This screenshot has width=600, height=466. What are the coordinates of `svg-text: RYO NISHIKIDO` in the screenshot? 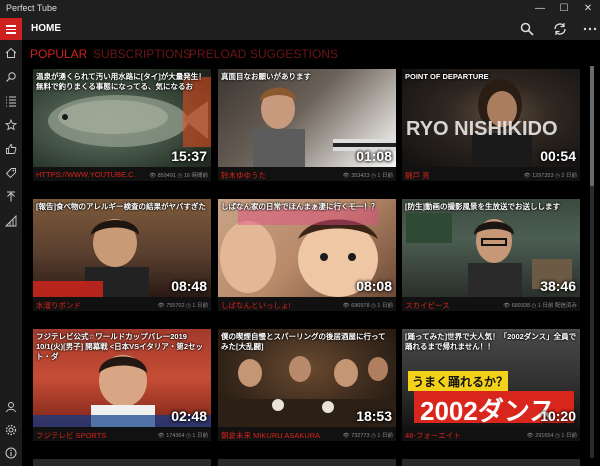 It's located at (482, 129).